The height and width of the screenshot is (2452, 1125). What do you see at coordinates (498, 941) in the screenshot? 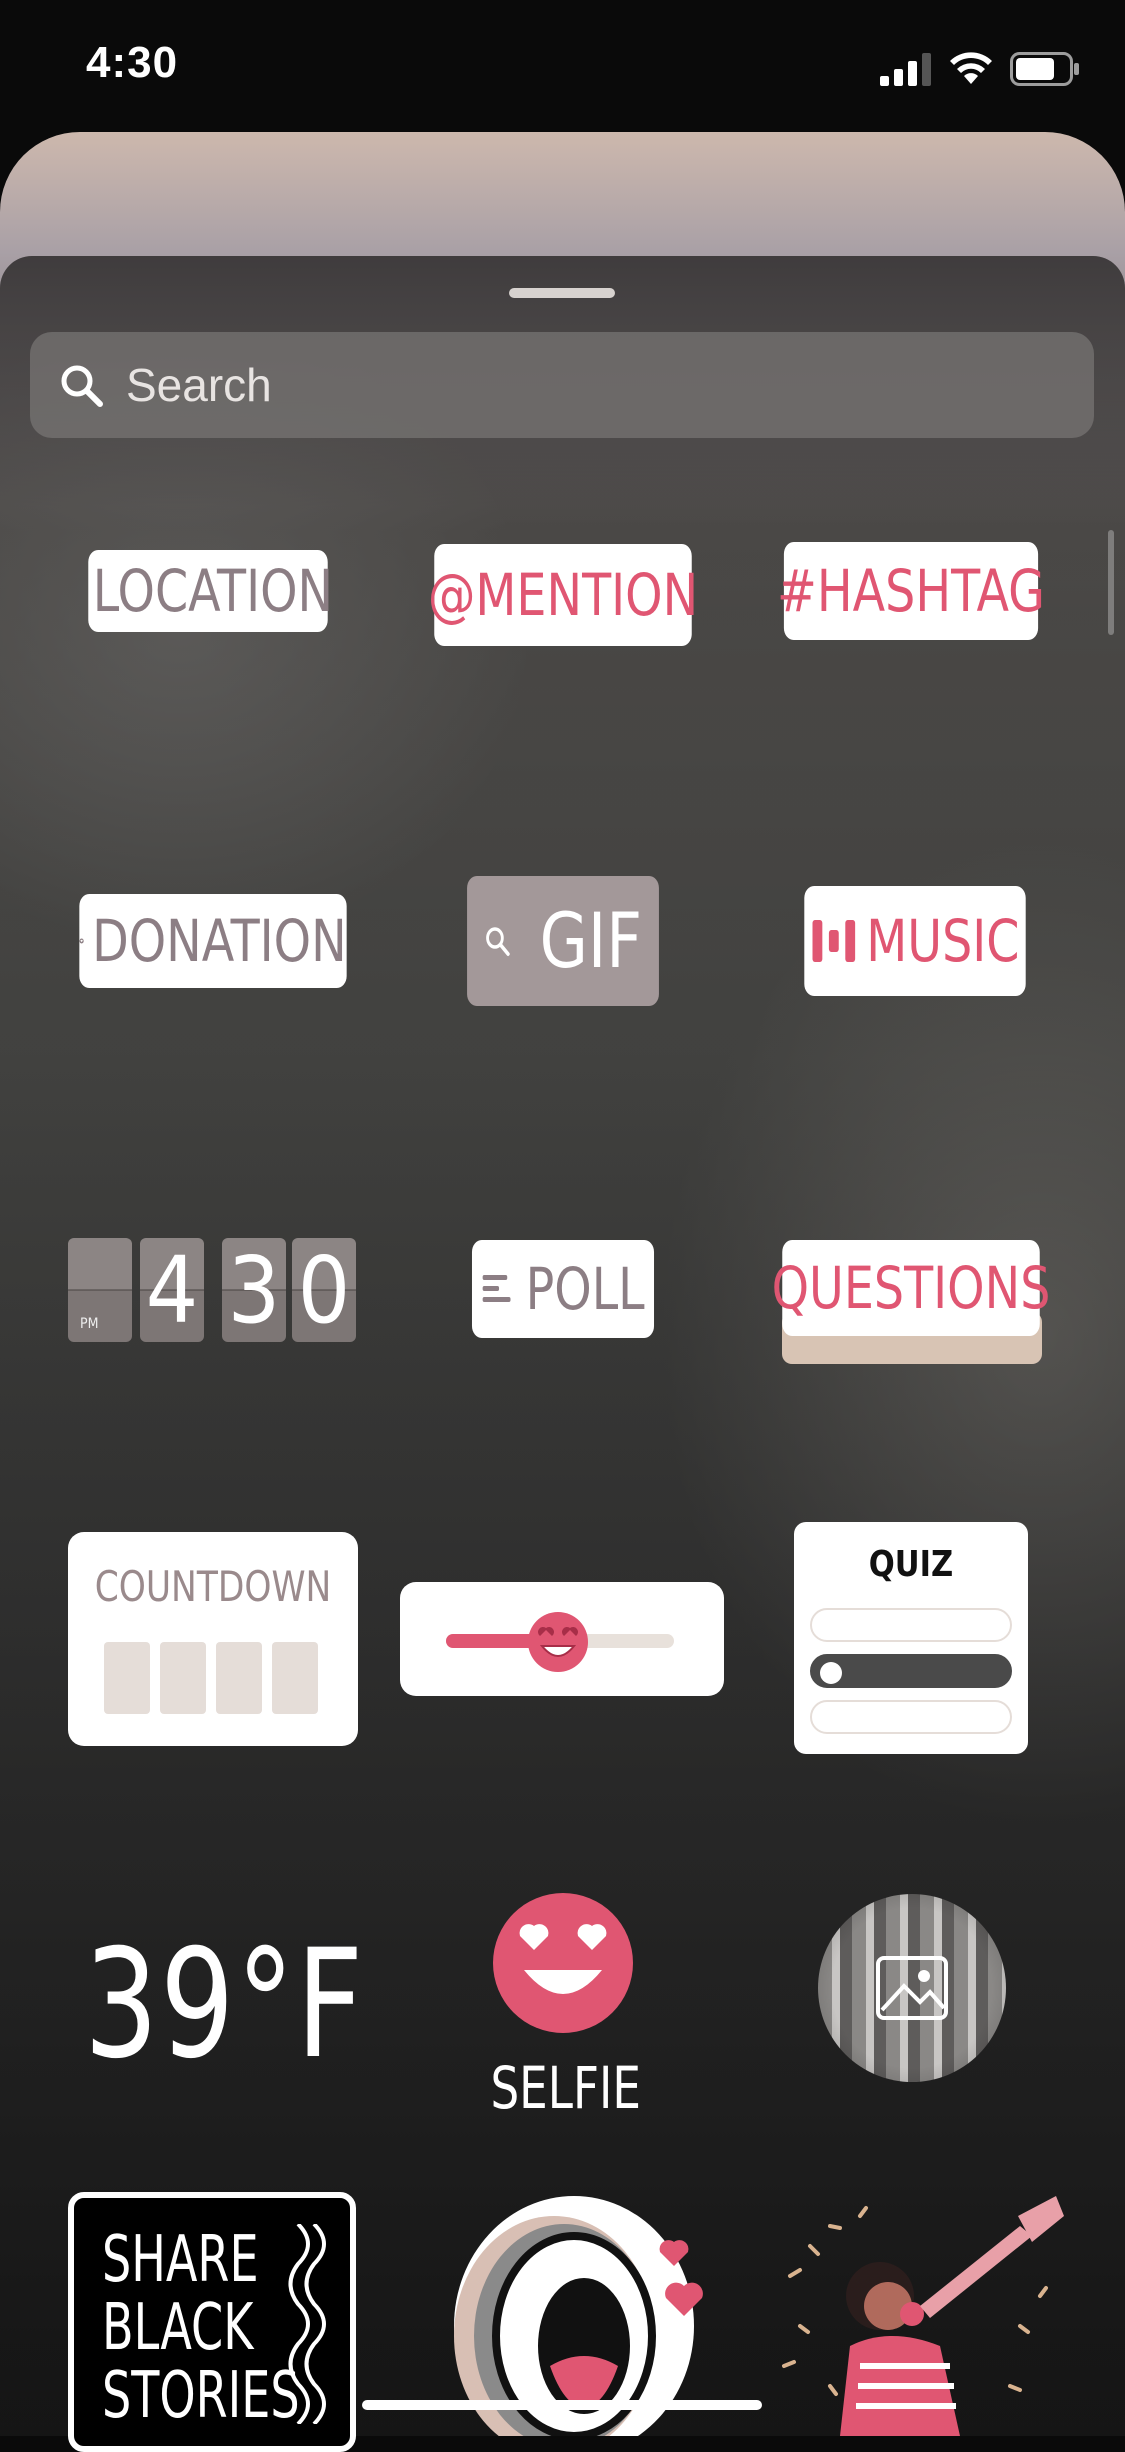
I see `gif-search-icon` at bounding box center [498, 941].